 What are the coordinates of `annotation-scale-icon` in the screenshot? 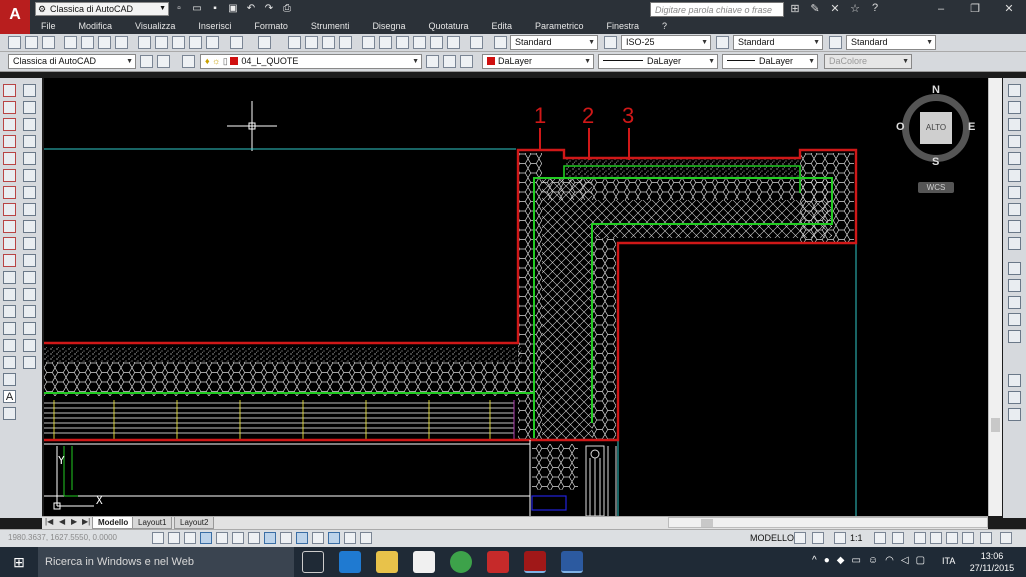 It's located at (840, 538).